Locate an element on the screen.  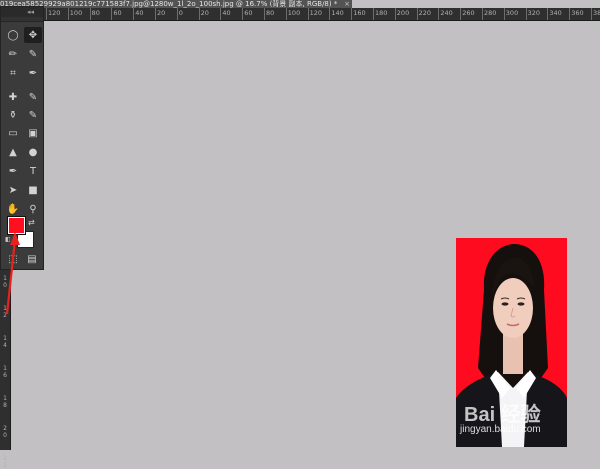
brush-icon: ✎ is located at coordinates (33, 97).